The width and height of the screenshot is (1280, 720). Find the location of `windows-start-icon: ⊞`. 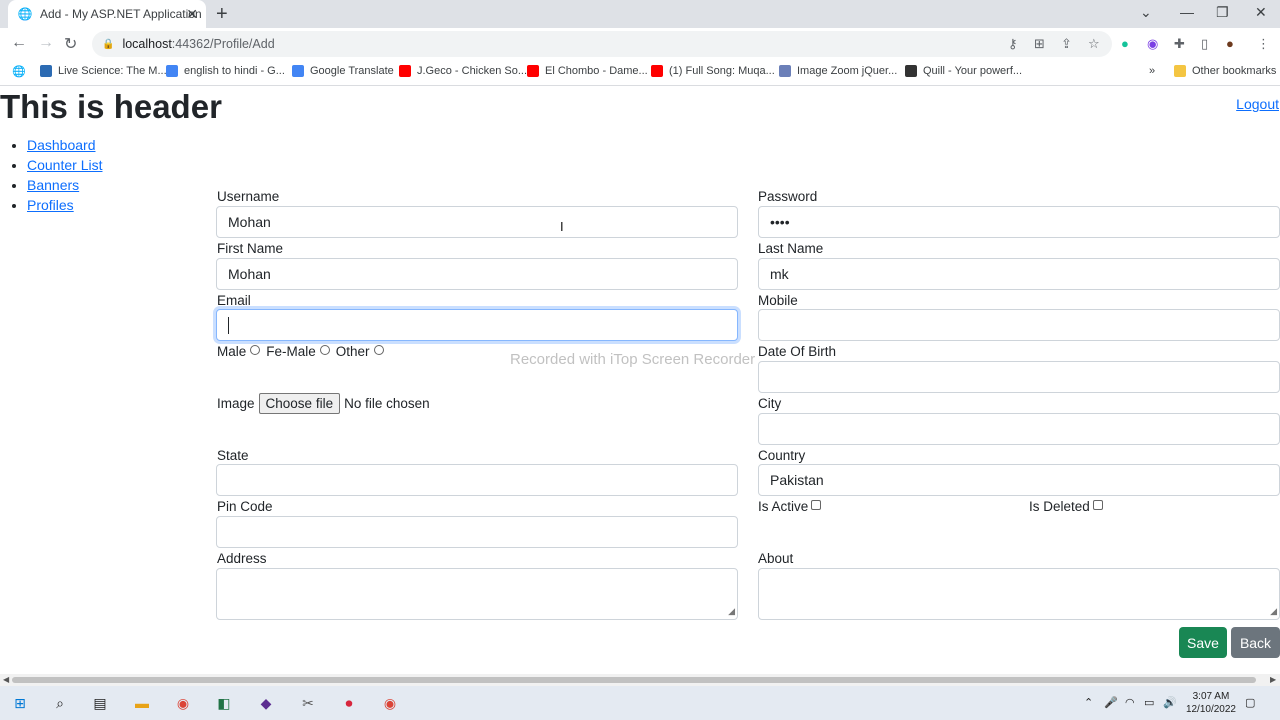

windows-start-icon: ⊞ is located at coordinates (20, 703).